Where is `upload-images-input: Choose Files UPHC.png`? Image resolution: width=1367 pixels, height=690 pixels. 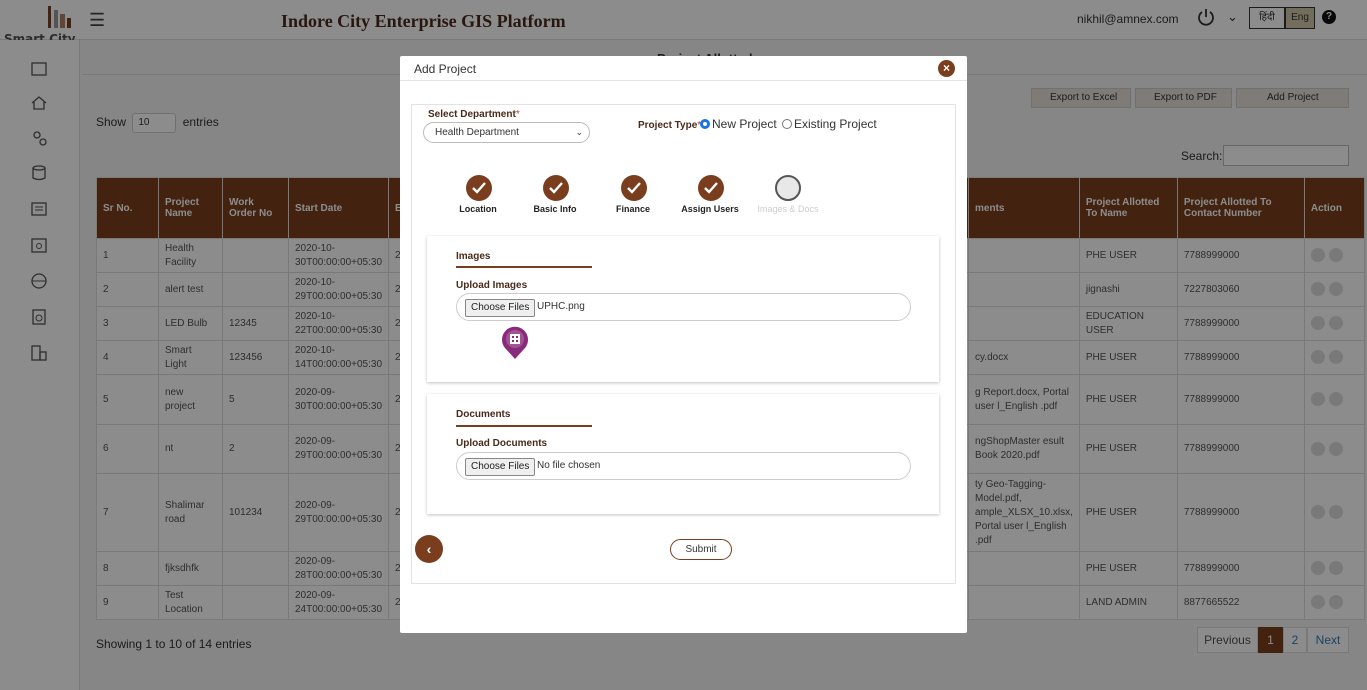
upload-images-input: Choose Files UPHC.png is located at coordinates (683, 307).